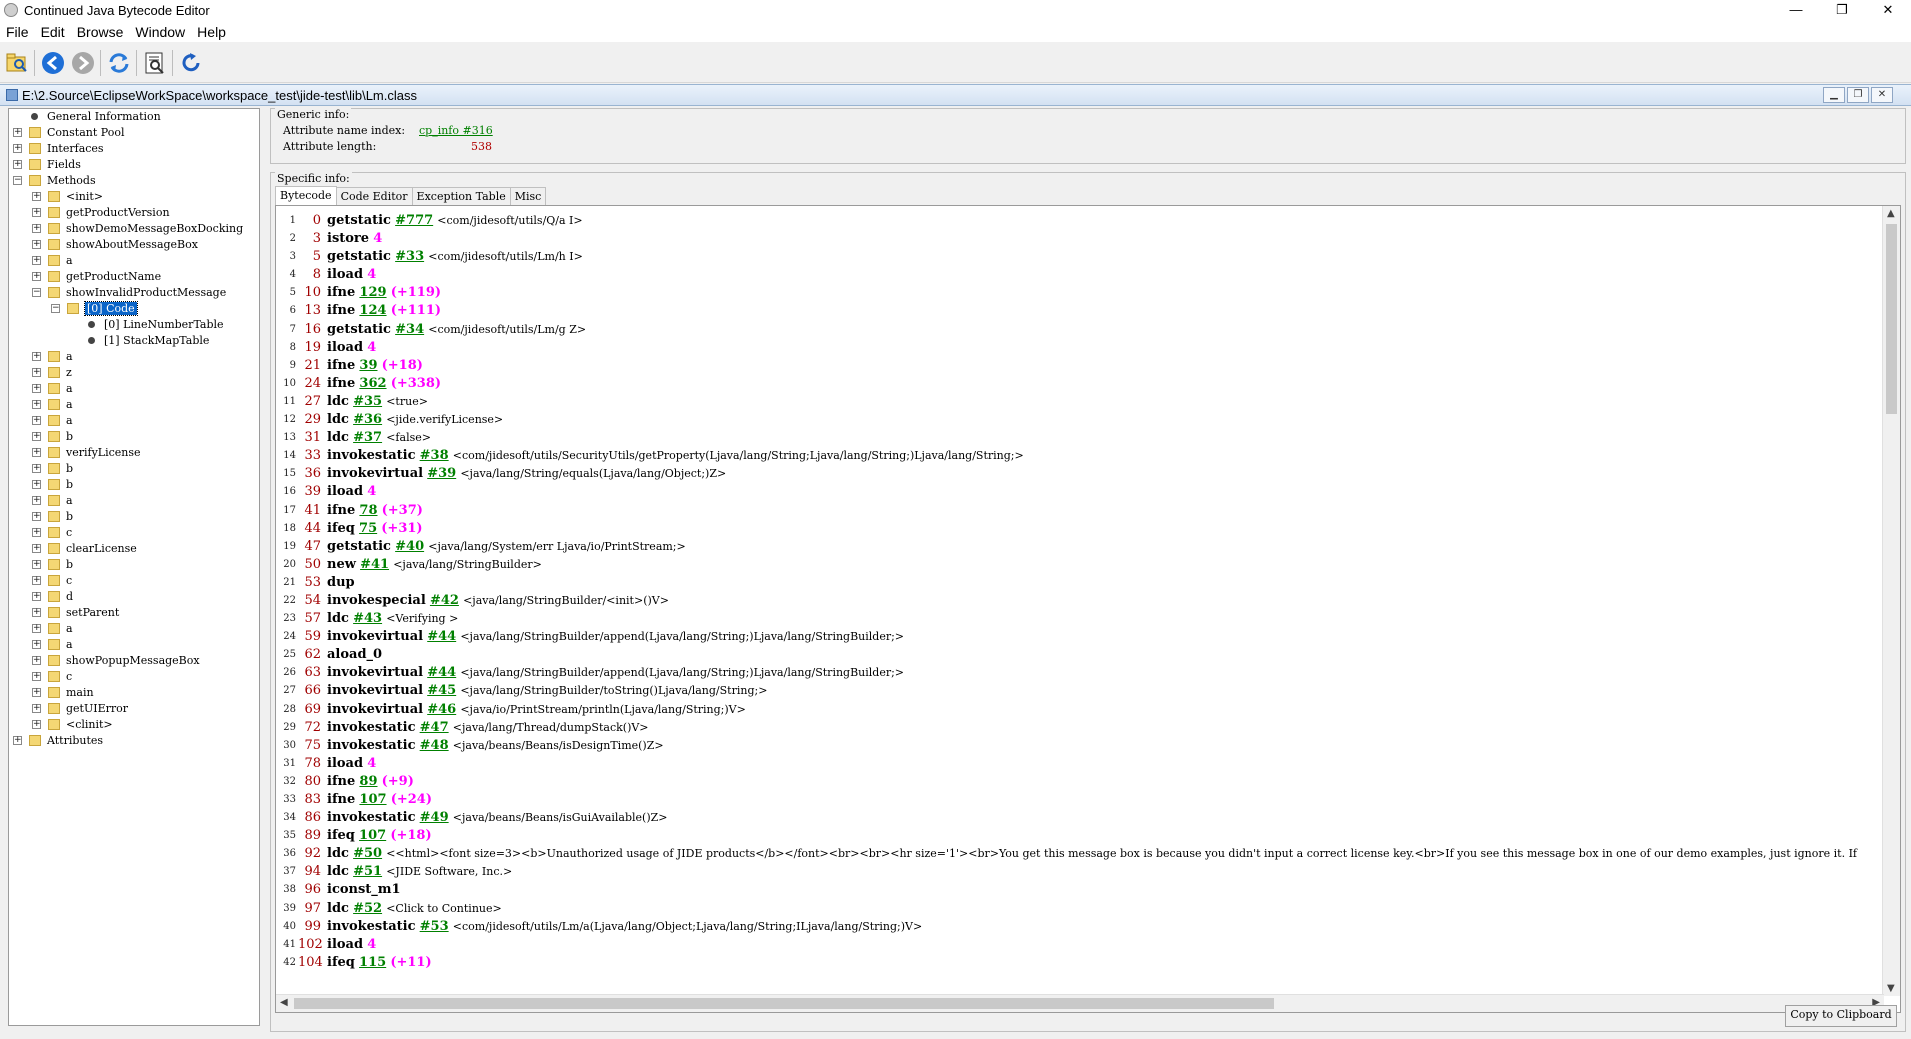 Image resolution: width=1911 pixels, height=1039 pixels. I want to click on refresh-icon, so click(119, 63).